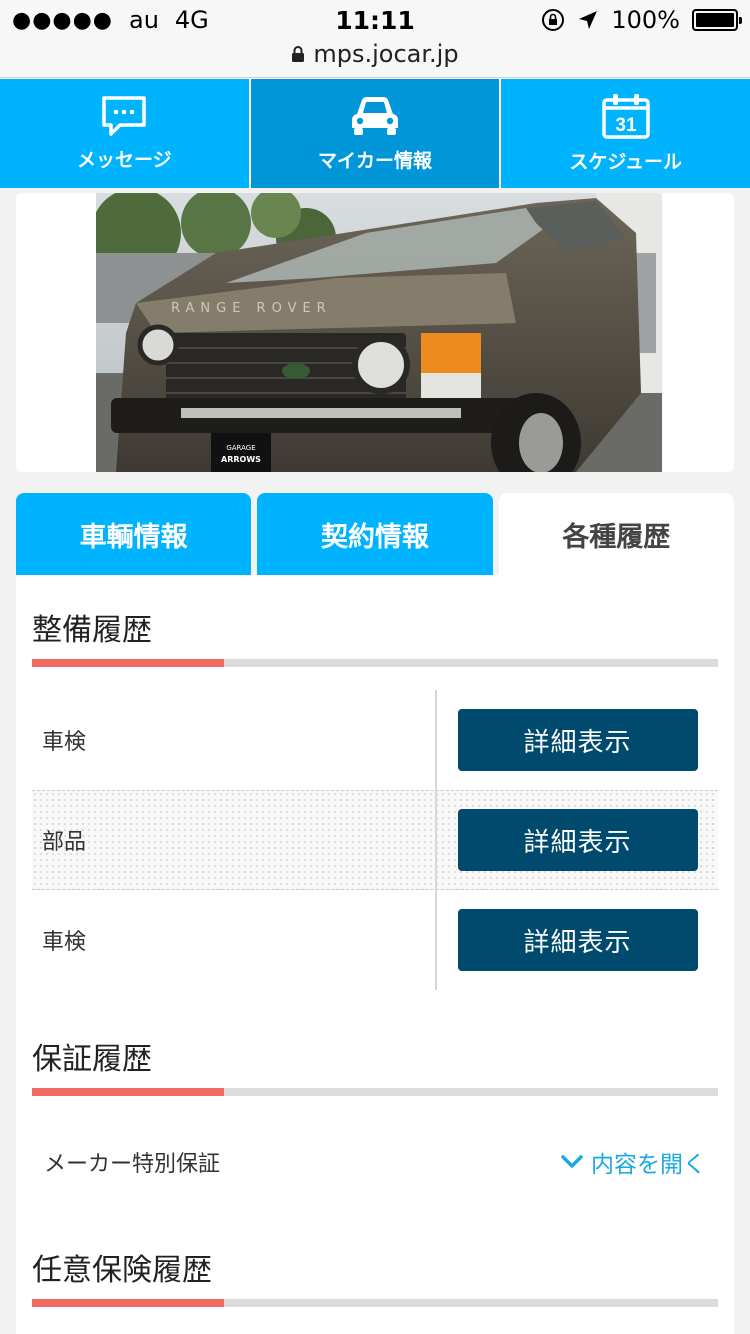 Image resolution: width=750 pixels, height=1334 pixels. What do you see at coordinates (648, 1165) in the screenshot?
I see `expand-content-label: 内容を開く` at bounding box center [648, 1165].